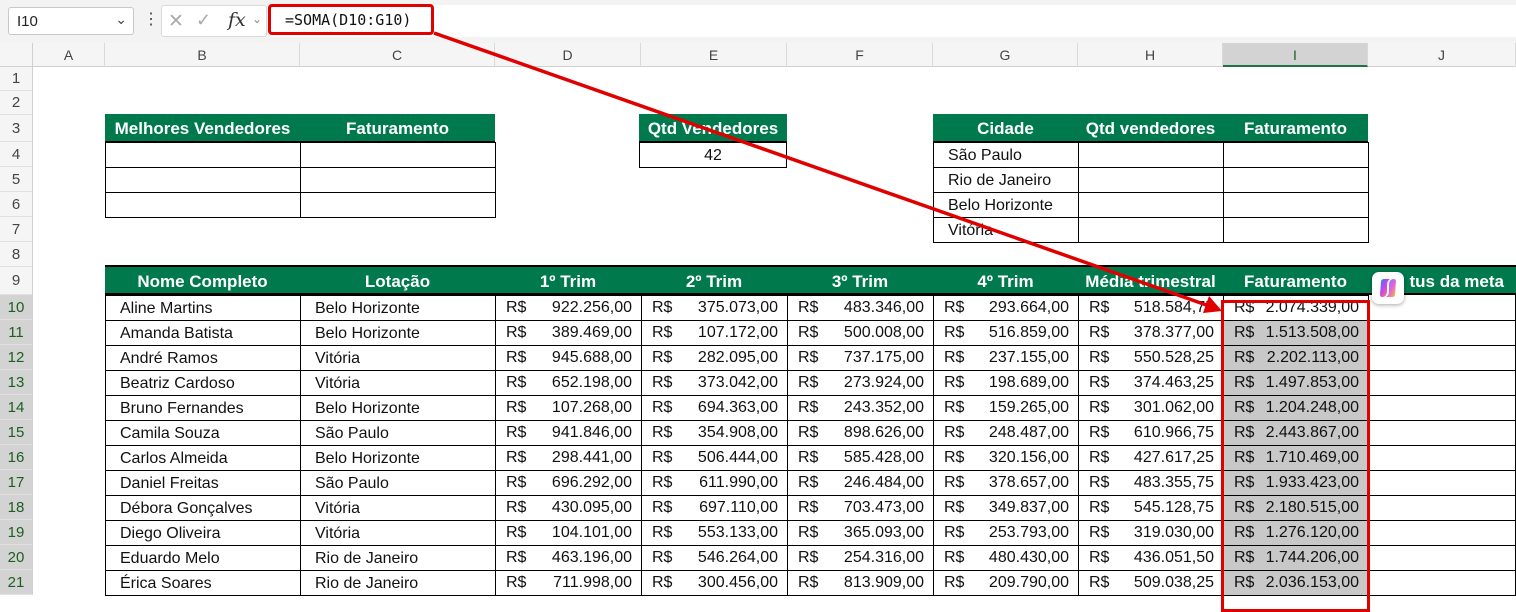 This screenshot has width=1516, height=612. What do you see at coordinates (568, 458) in the screenshot?
I see `value-cell: R$ 298.441,00` at bounding box center [568, 458].